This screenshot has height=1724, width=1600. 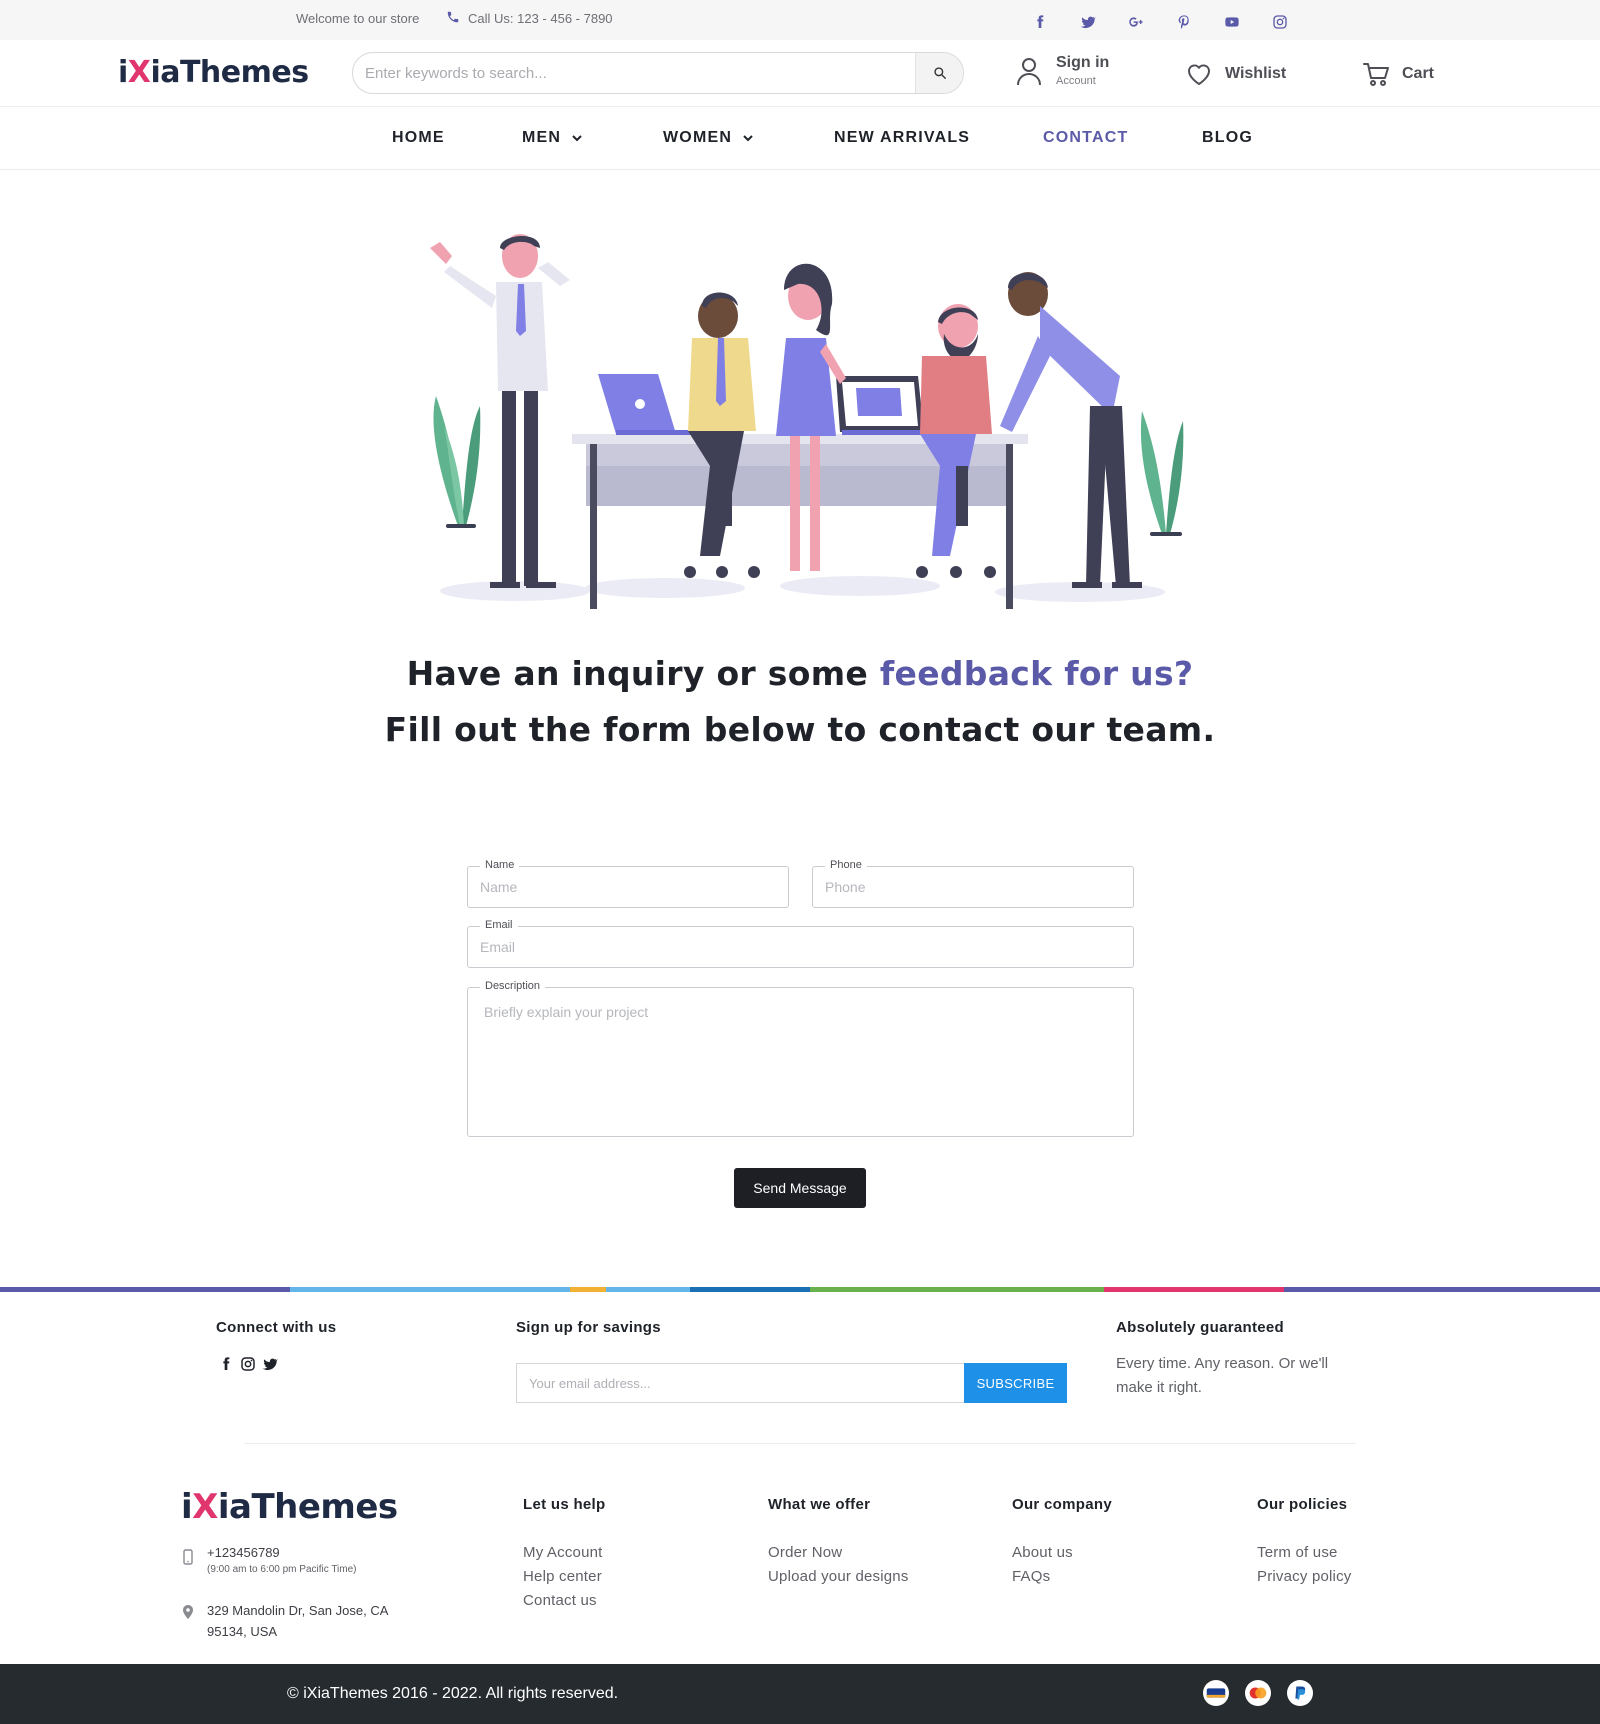 I want to click on search-input, so click(x=634, y=73).